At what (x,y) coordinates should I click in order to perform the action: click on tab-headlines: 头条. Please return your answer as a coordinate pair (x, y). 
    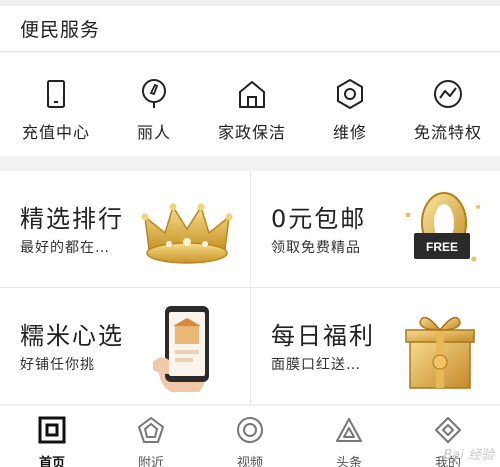
    Looking at the image, I should click on (349, 436).